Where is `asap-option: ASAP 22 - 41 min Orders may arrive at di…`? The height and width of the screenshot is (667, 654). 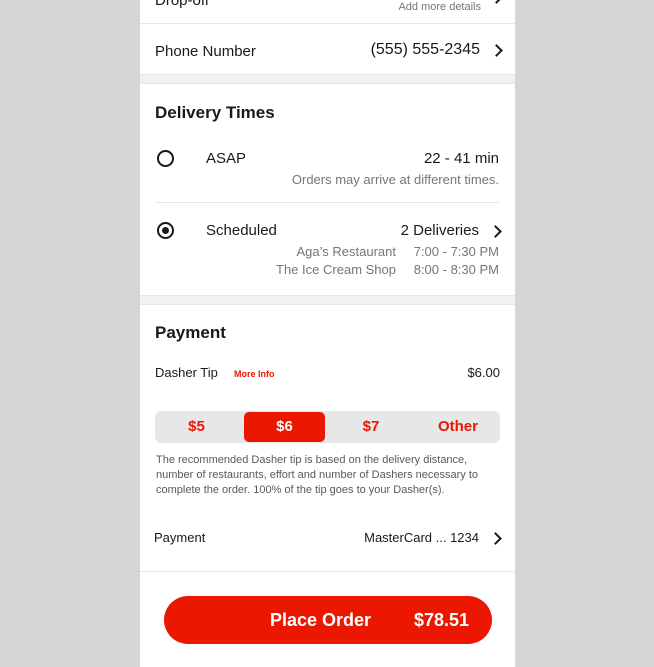 asap-option: ASAP 22 - 41 min Orders may arrive at di… is located at coordinates (327, 167).